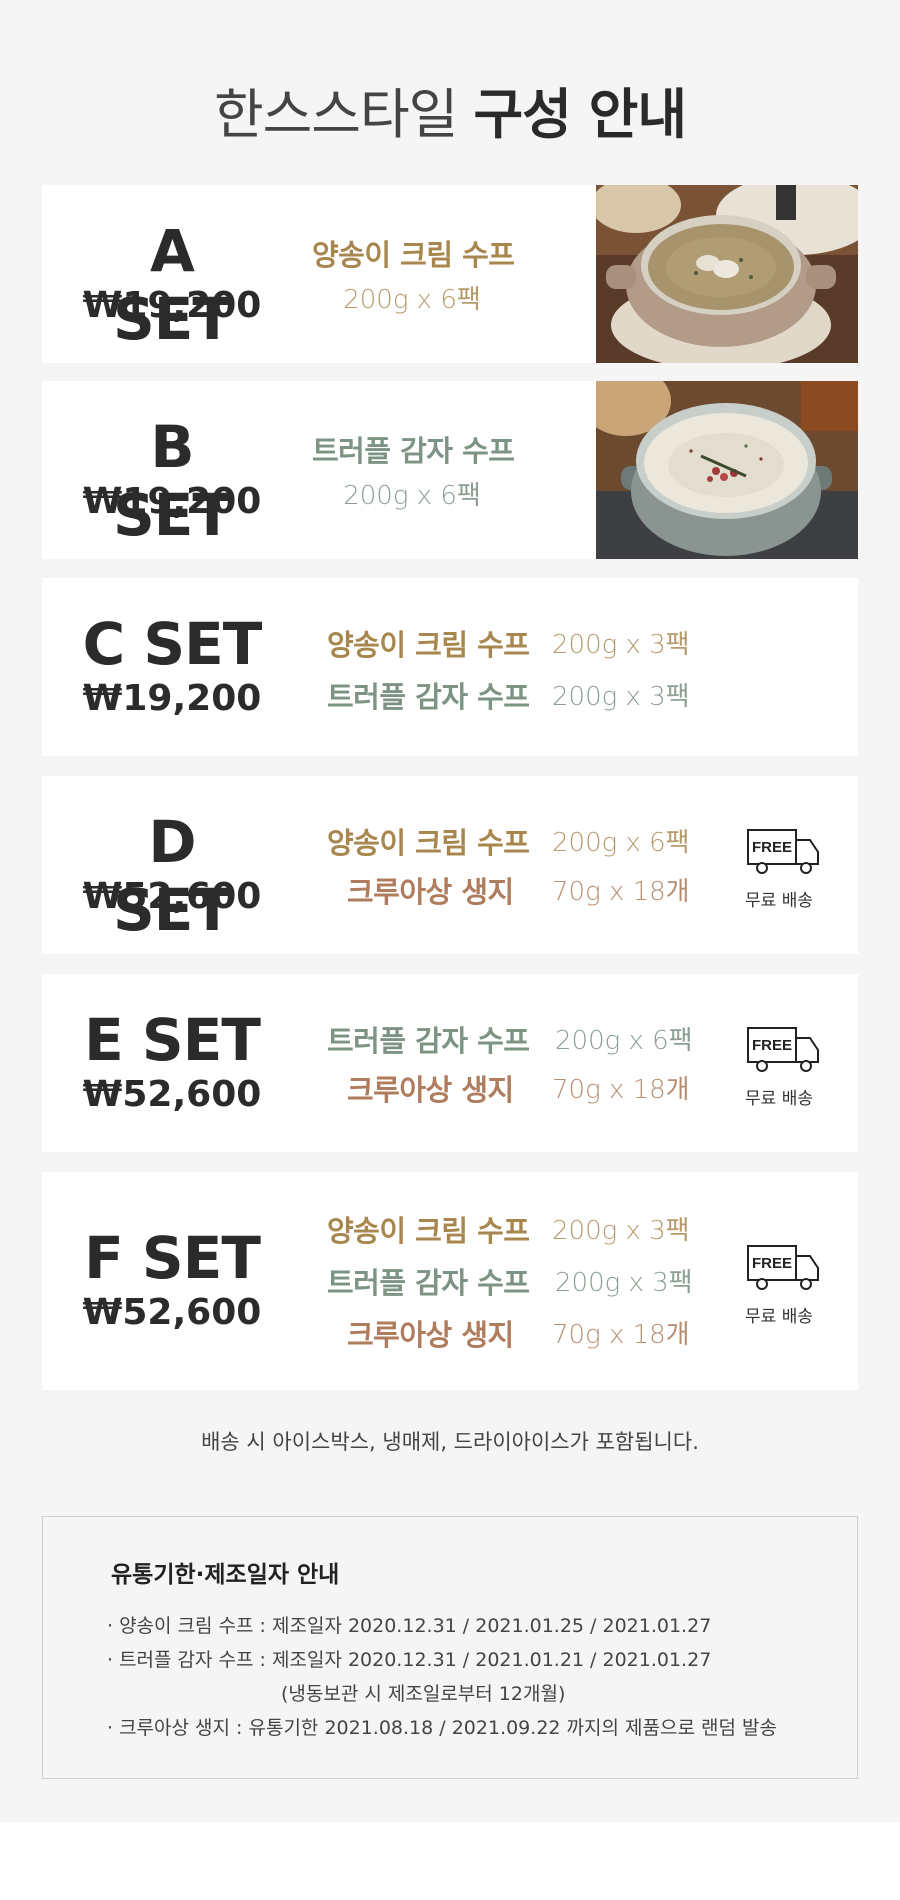 This screenshot has height=1900, width=900. I want to click on set-card-b: B SET ₩19,200 트러플 감자 수프 200g x 6팩, so click(450, 470).